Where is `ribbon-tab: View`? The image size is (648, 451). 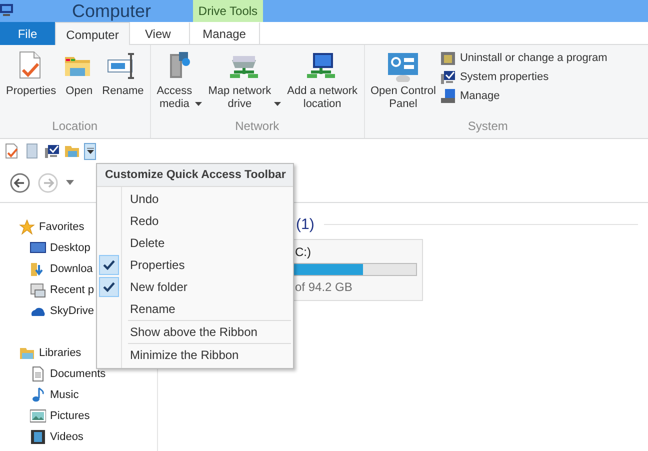 ribbon-tab: View is located at coordinates (158, 33).